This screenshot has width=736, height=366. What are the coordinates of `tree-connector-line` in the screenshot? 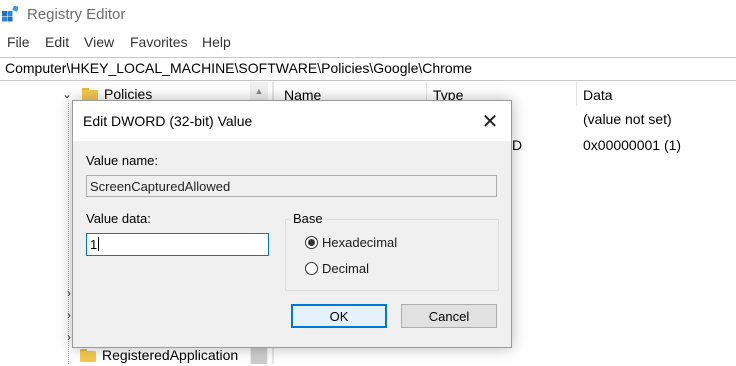 It's located at (68, 233).